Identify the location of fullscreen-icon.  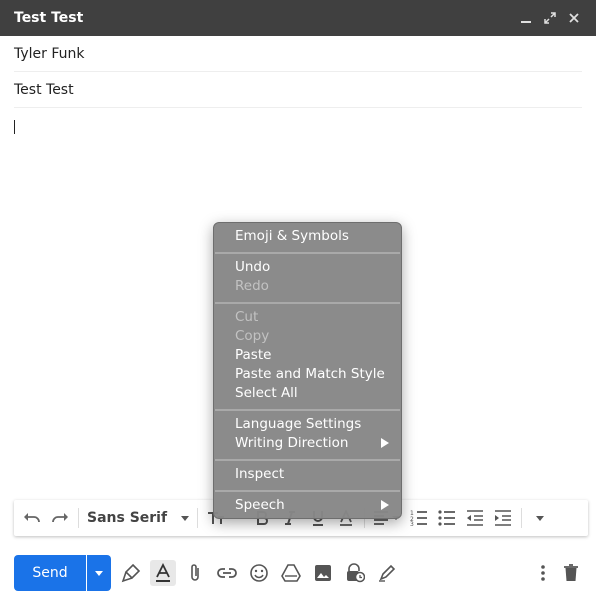
(550, 18).